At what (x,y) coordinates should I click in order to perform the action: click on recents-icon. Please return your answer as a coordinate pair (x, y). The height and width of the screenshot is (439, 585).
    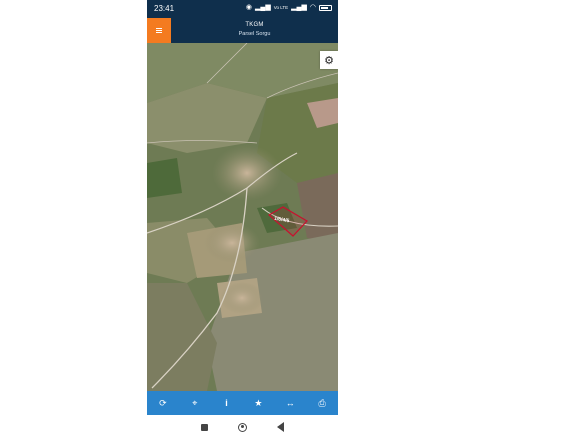
    Looking at the image, I should click on (204, 427).